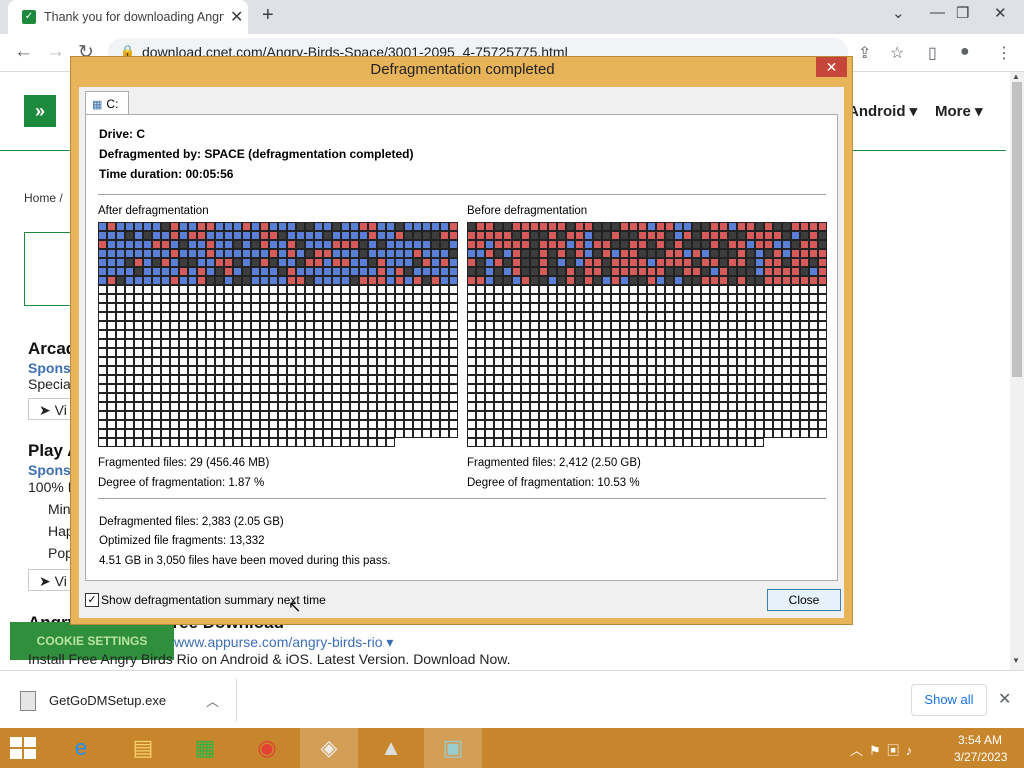 The image size is (1024, 768). I want to click on window-close-button: ✕, so click(1000, 13).